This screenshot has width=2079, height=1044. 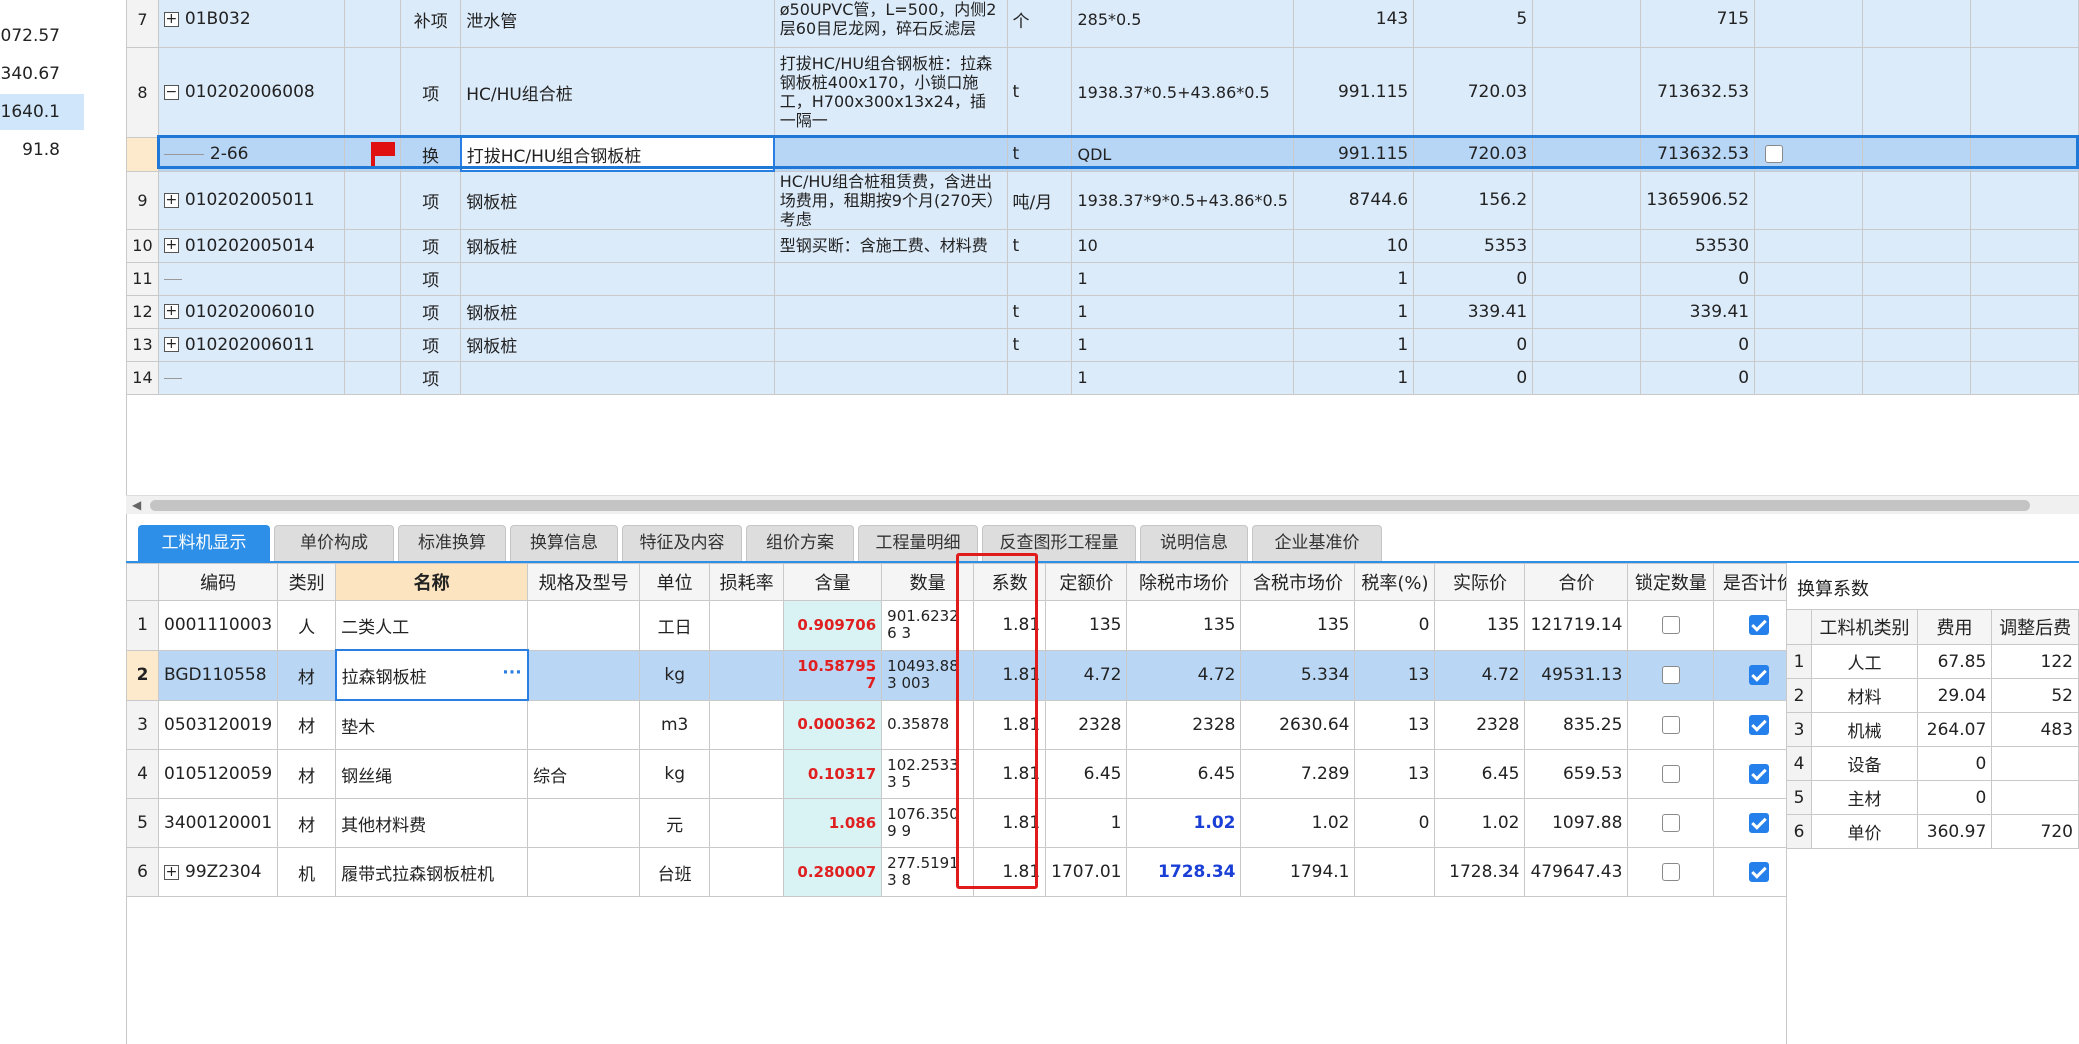 I want to click on tab-6: 组价方案, so click(x=800, y=543).